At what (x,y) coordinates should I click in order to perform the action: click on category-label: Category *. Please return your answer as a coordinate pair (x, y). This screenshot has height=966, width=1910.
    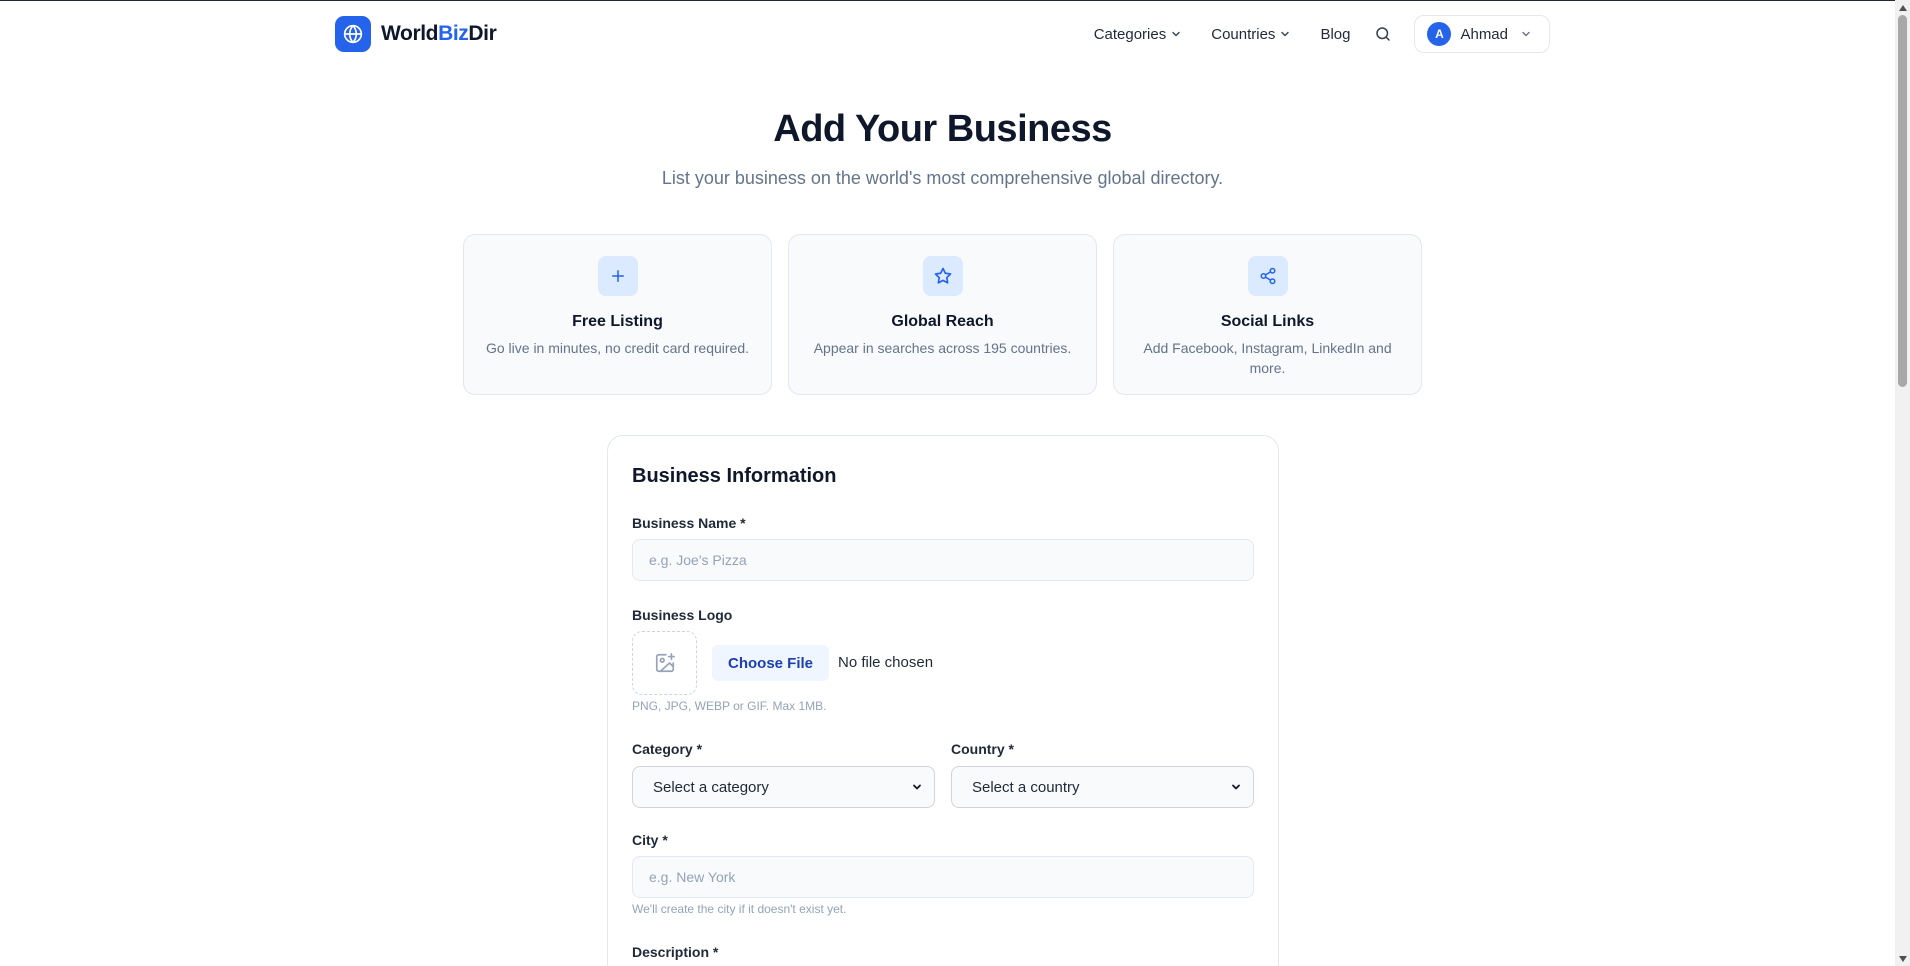
    Looking at the image, I should click on (667, 749).